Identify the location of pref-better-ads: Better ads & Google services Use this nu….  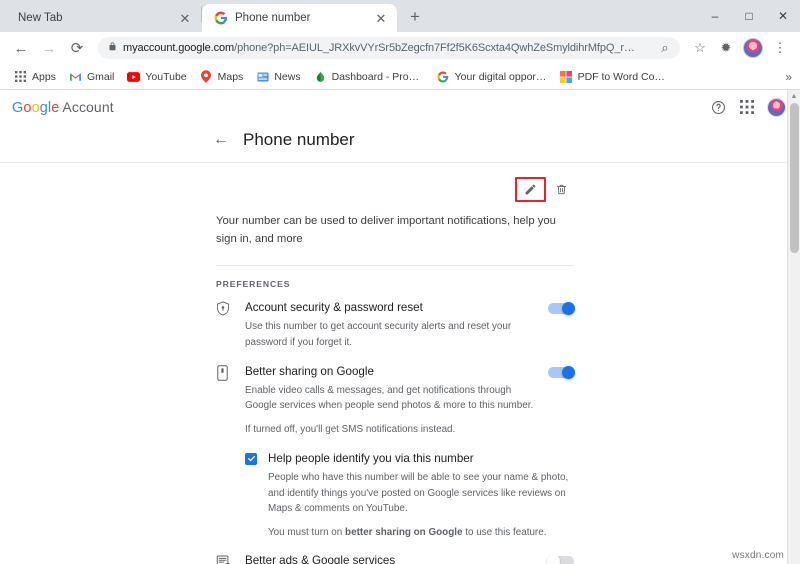
(395, 558).